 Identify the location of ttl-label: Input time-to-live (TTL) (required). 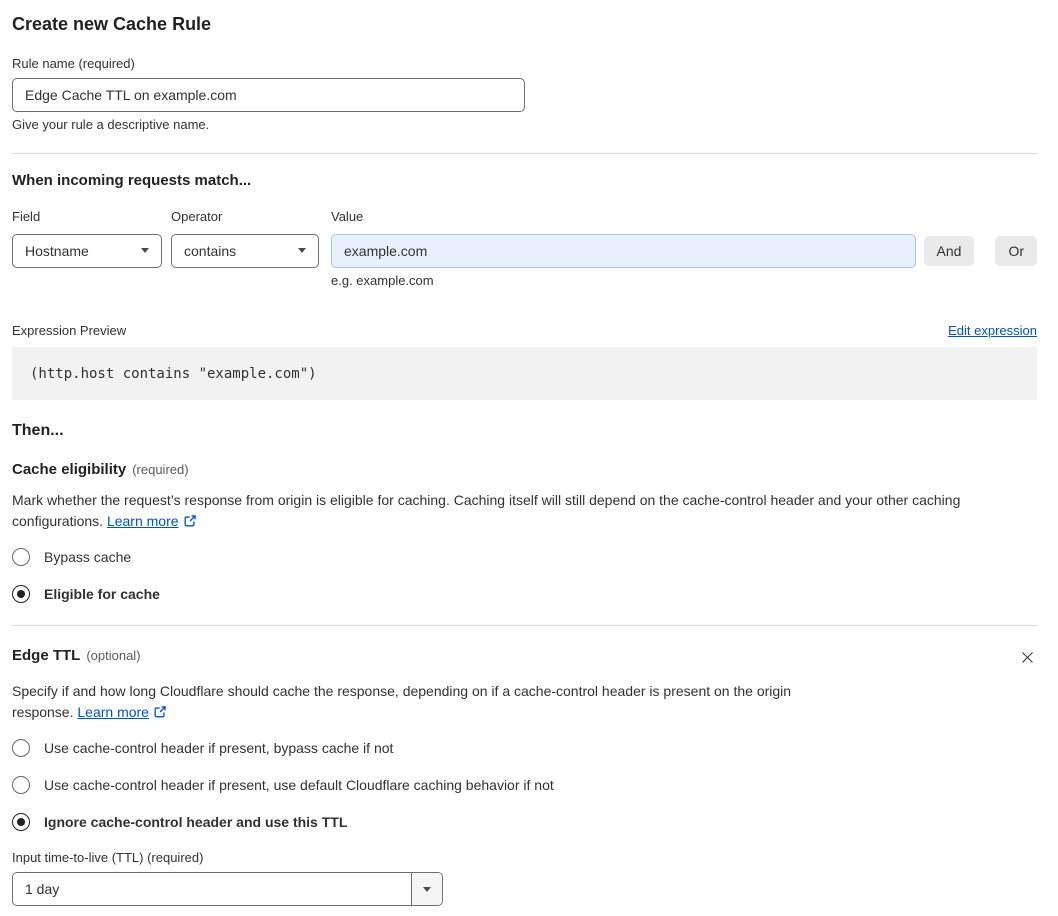
(108, 857).